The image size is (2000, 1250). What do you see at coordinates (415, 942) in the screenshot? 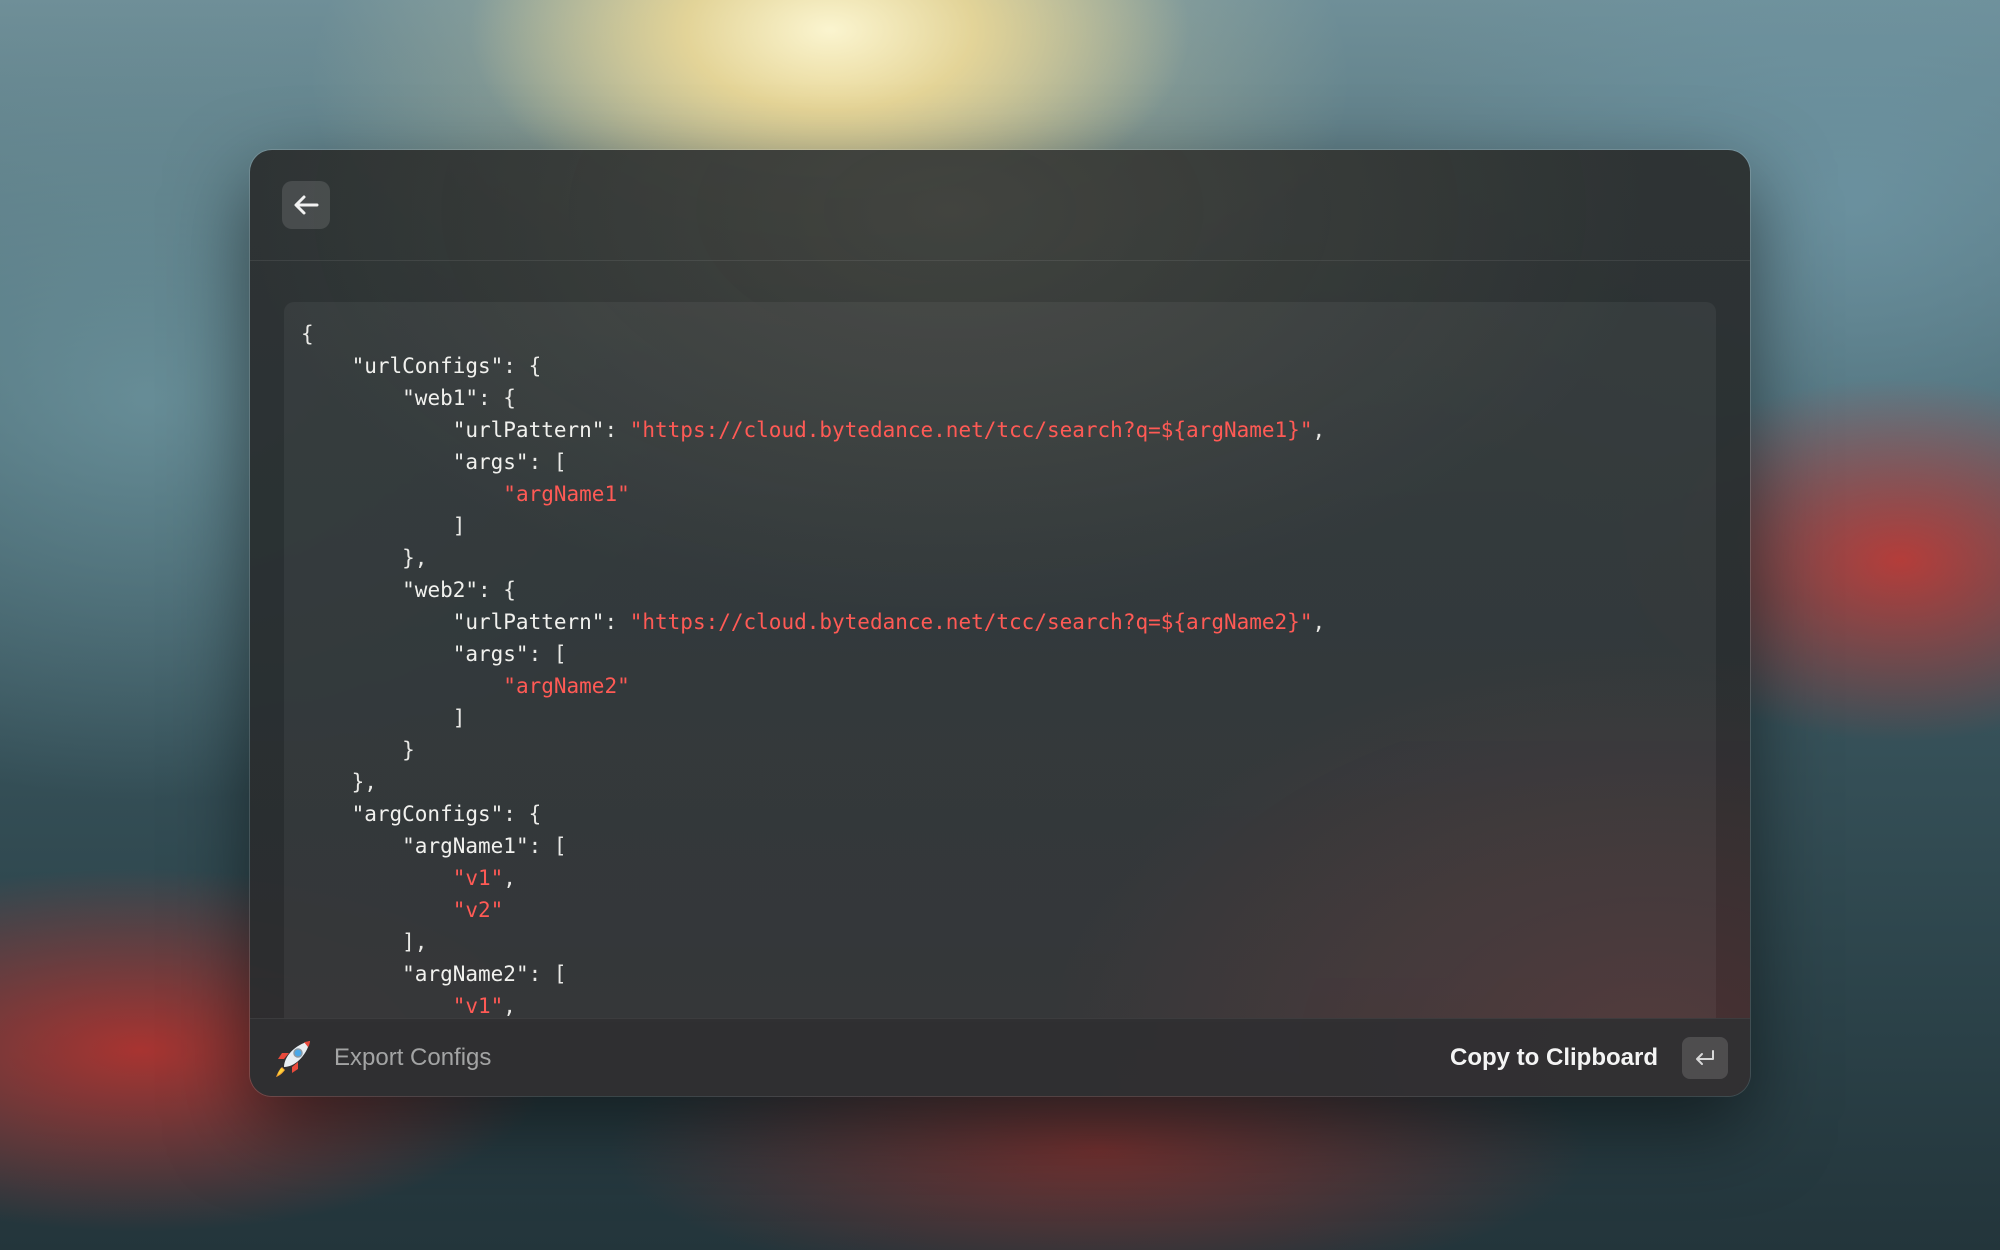
I see `json-punctuation: ],` at bounding box center [415, 942].